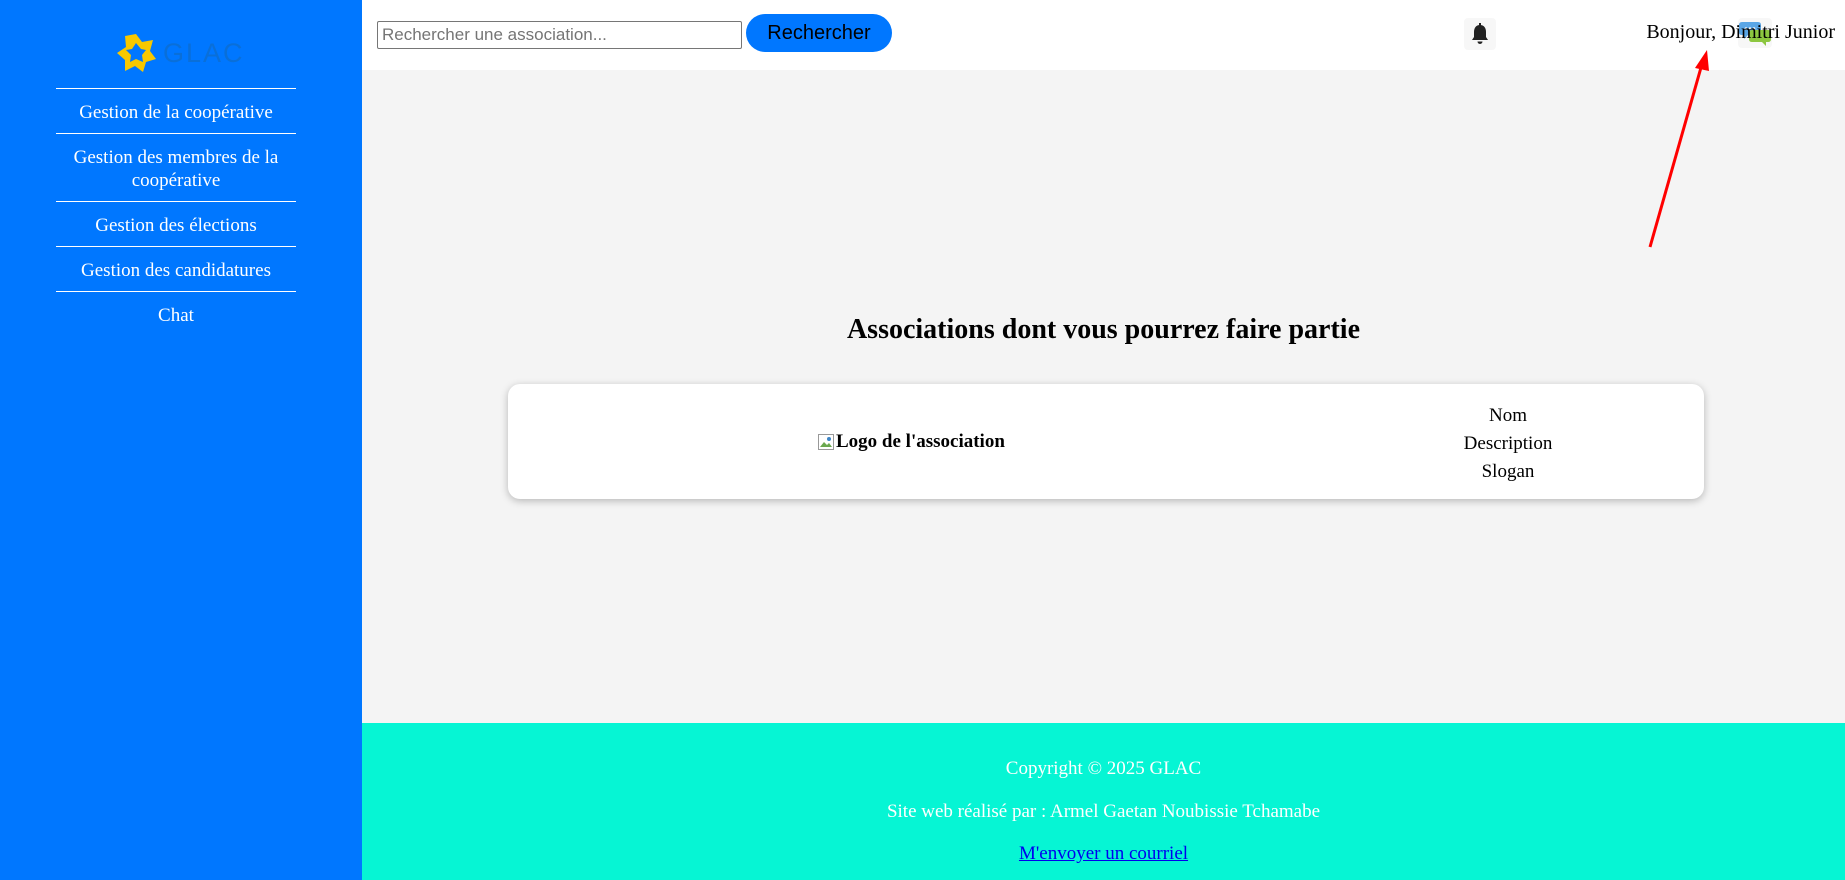 The width and height of the screenshot is (1845, 880). I want to click on broken-image-icon, so click(826, 442).